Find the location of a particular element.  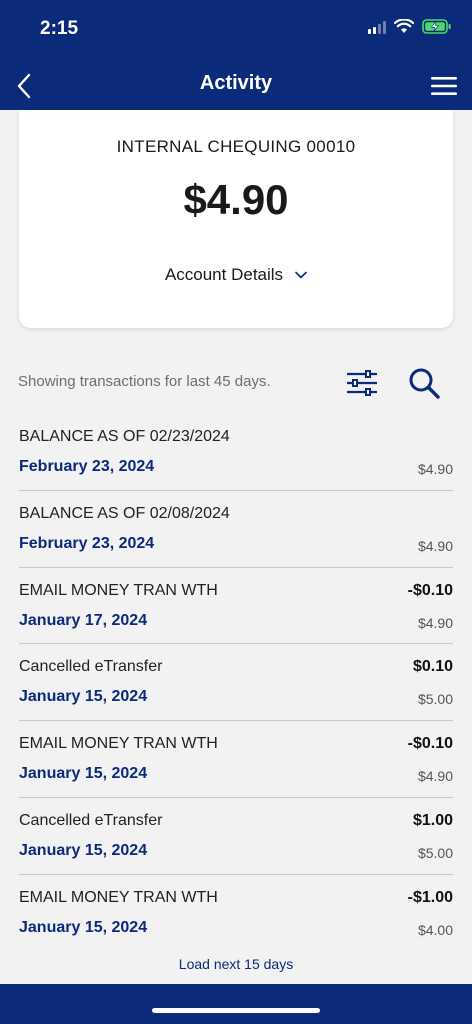

filter-button is located at coordinates (362, 383).